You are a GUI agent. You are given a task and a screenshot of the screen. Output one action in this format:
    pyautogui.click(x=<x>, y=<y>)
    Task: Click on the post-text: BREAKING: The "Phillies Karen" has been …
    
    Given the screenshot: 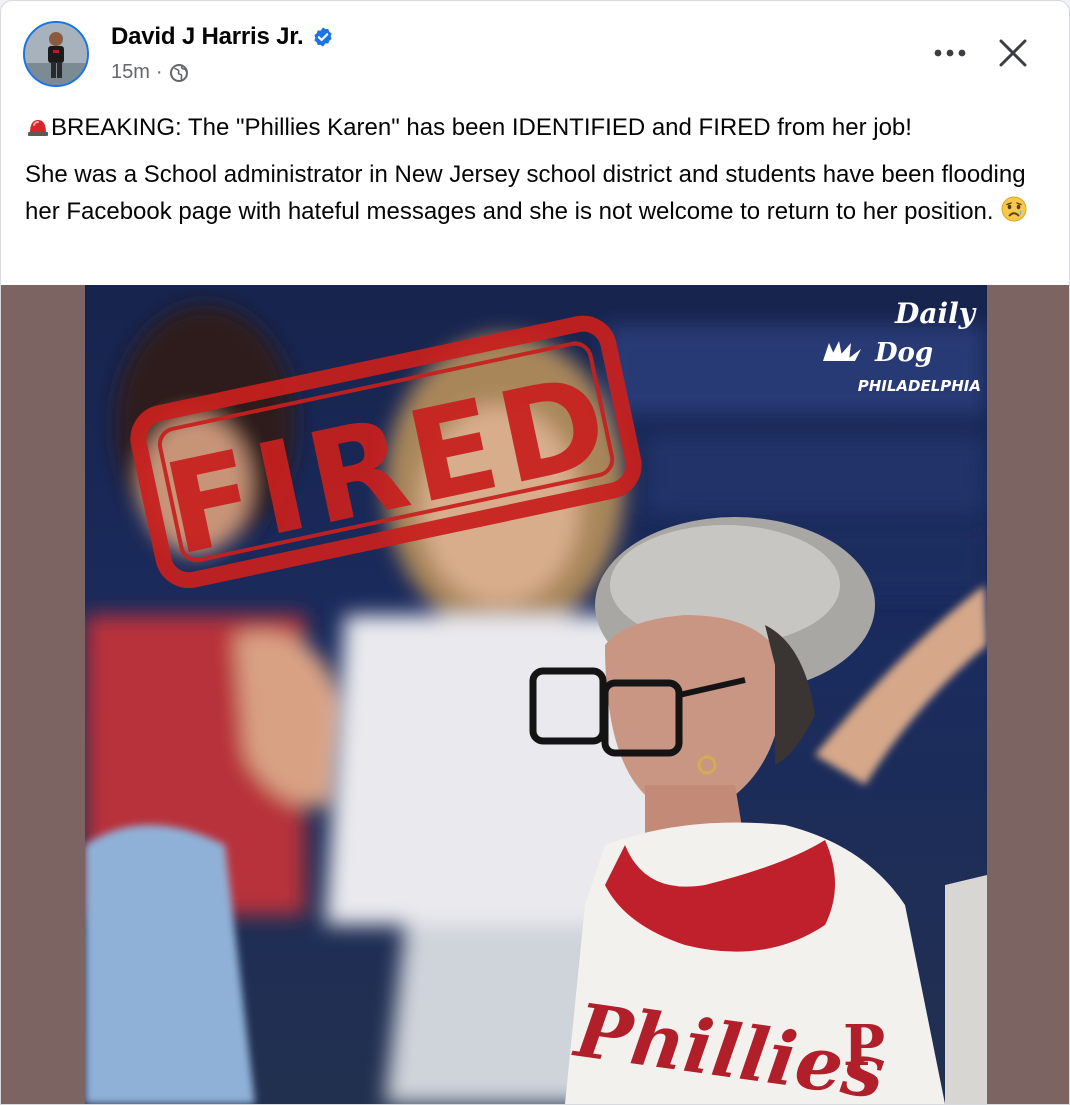 What is the action you would take?
    pyautogui.click(x=535, y=169)
    